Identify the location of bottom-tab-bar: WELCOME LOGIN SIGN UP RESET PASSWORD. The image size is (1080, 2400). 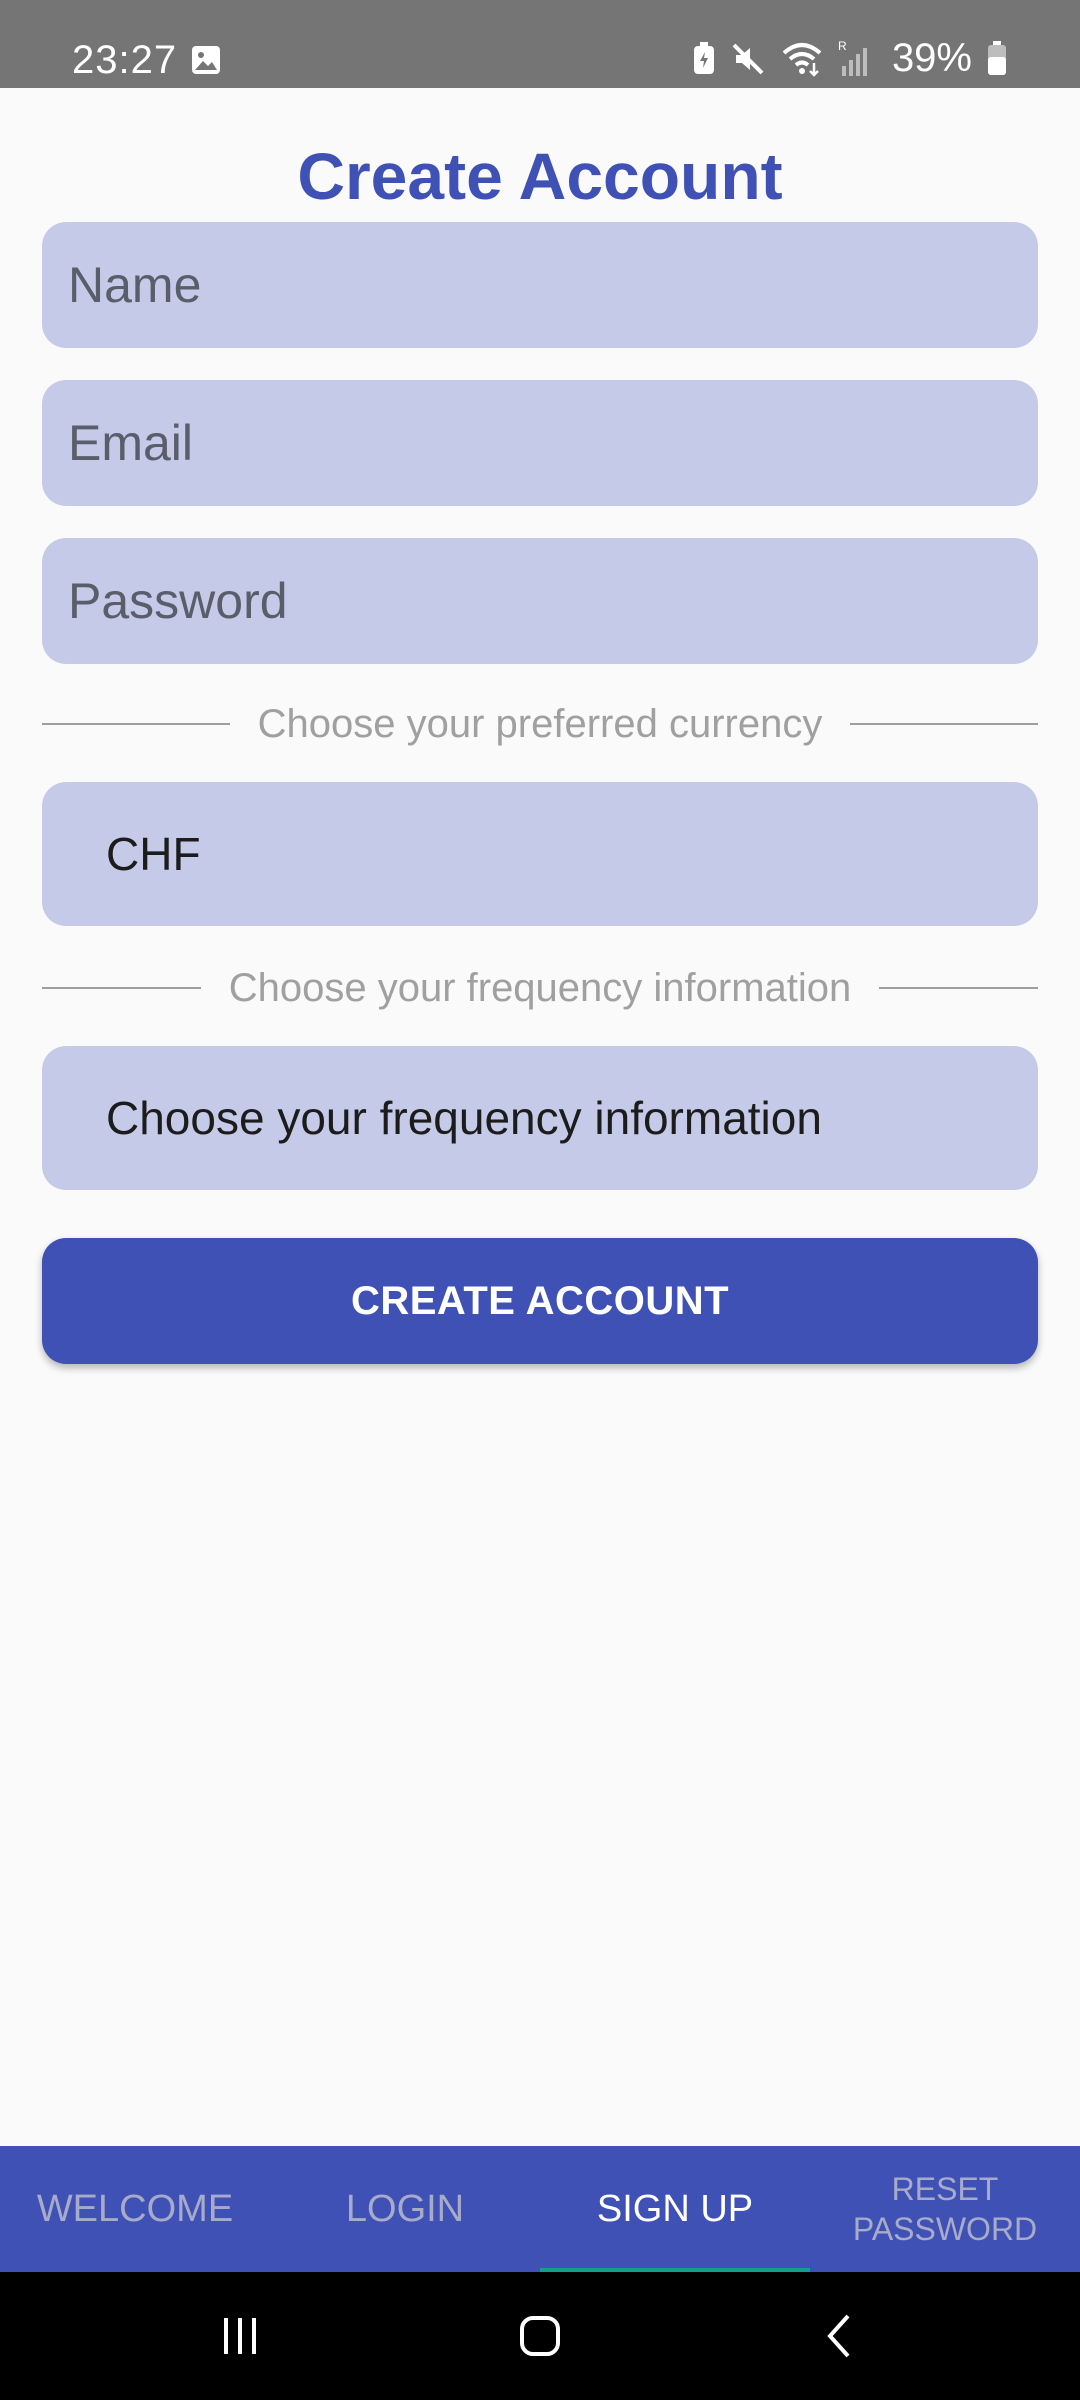
(540, 2209).